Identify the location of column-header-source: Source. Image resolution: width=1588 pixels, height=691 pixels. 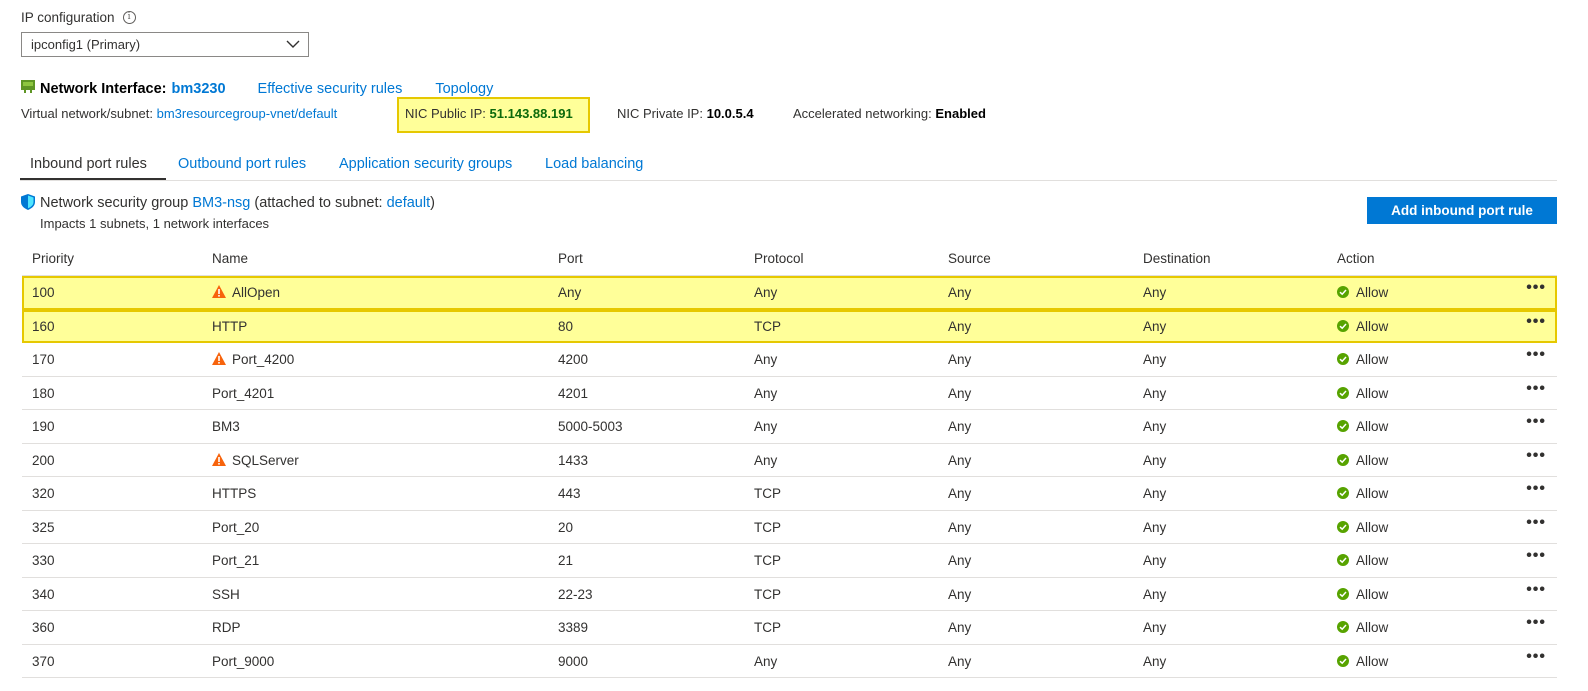
(969, 258).